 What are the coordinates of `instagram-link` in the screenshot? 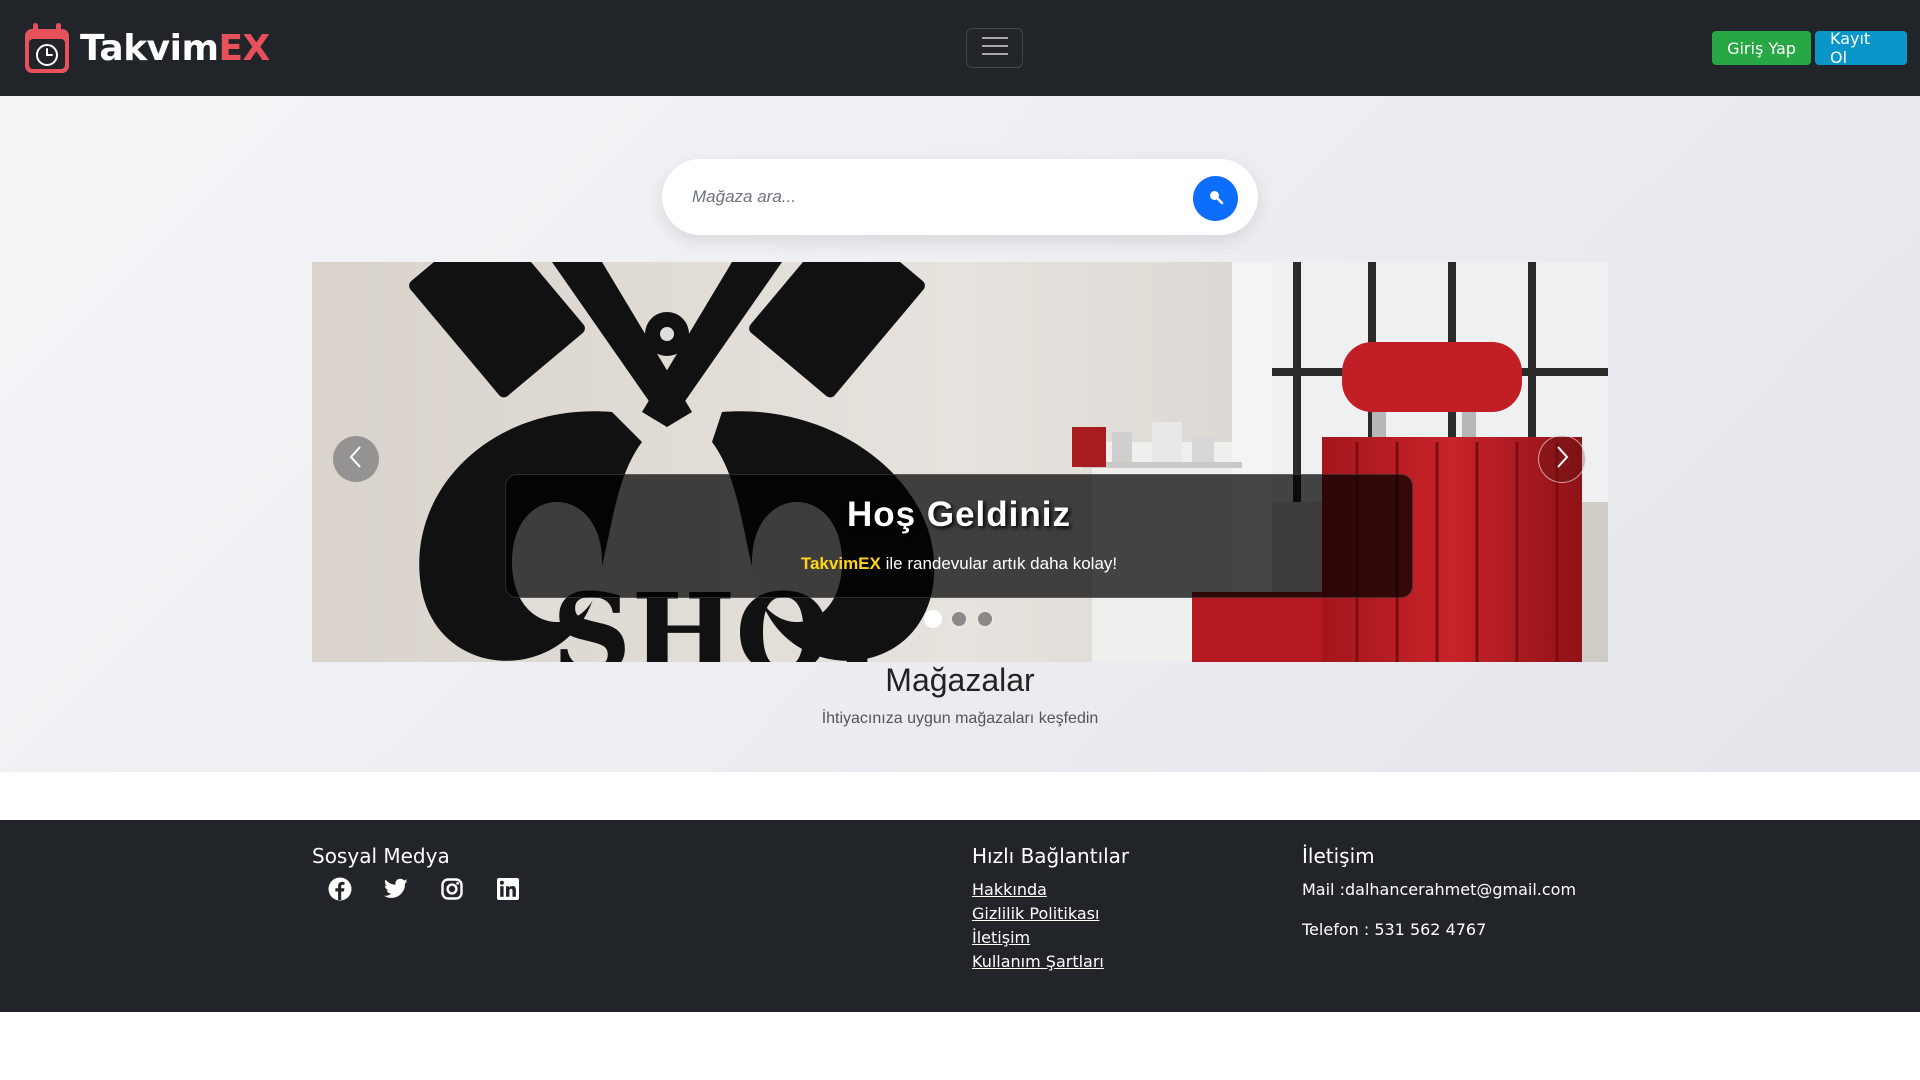 It's located at (452, 891).